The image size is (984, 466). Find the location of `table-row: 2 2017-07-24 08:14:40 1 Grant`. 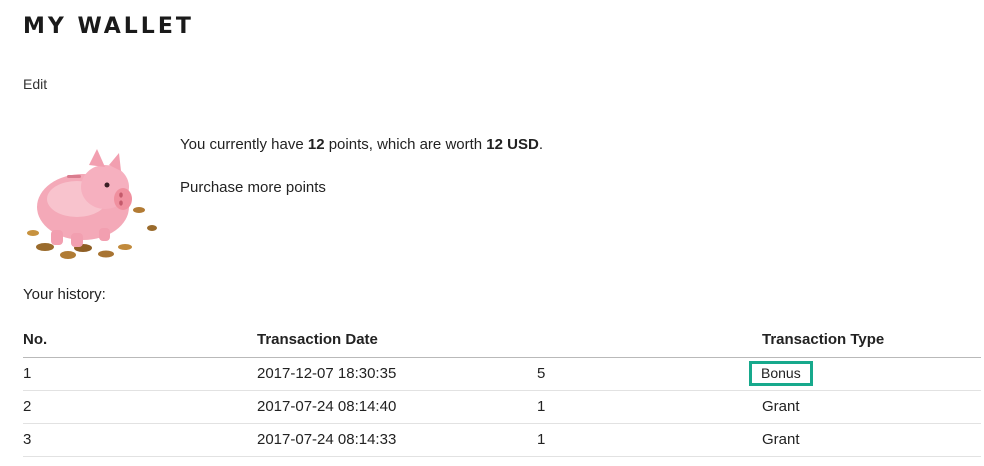

table-row: 2 2017-07-24 08:14:40 1 Grant is located at coordinates (502, 407).